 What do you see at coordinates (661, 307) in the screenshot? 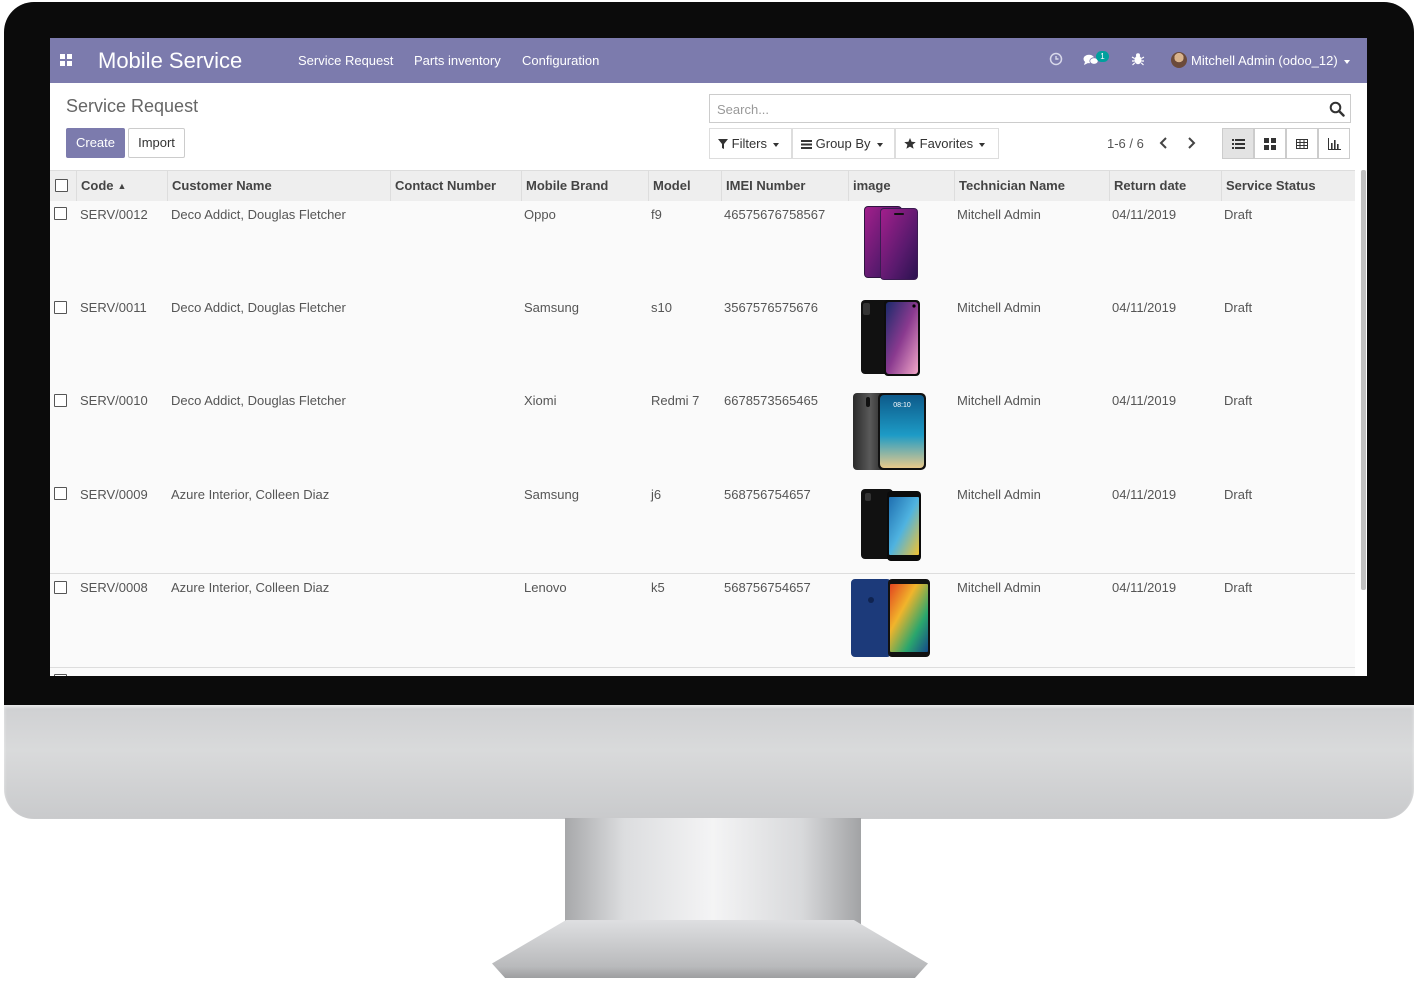
I see `cell-model: s10` at bounding box center [661, 307].